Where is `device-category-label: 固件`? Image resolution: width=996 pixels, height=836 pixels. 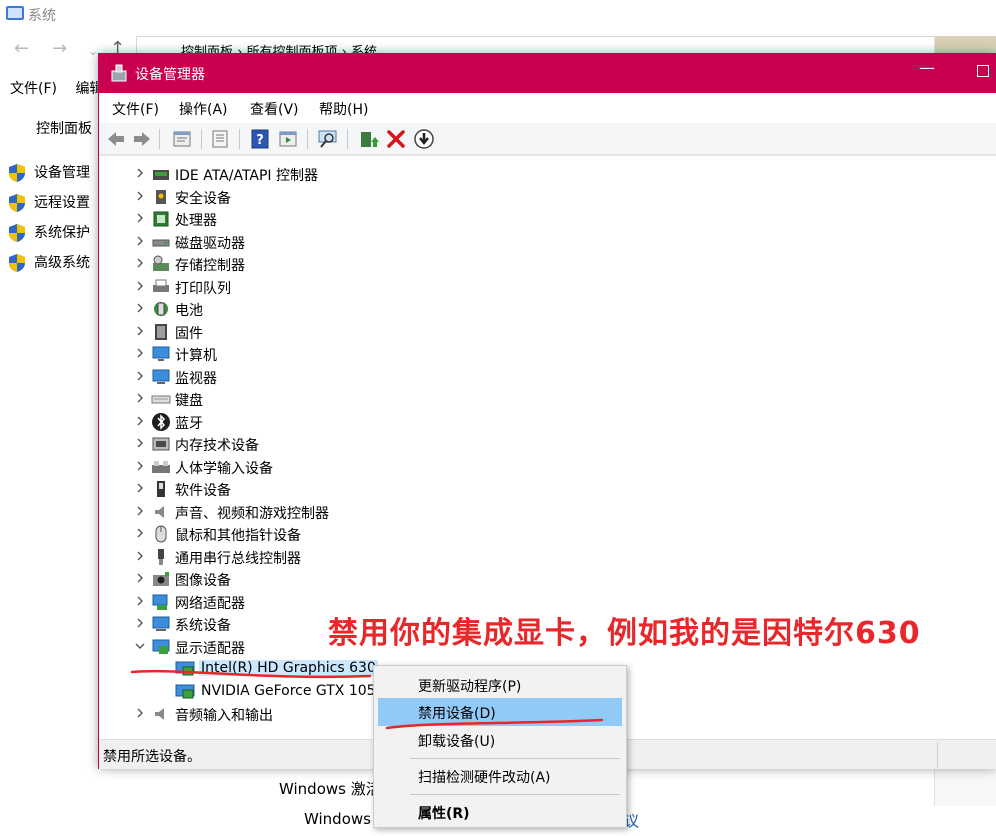 device-category-label: 固件 is located at coordinates (189, 333).